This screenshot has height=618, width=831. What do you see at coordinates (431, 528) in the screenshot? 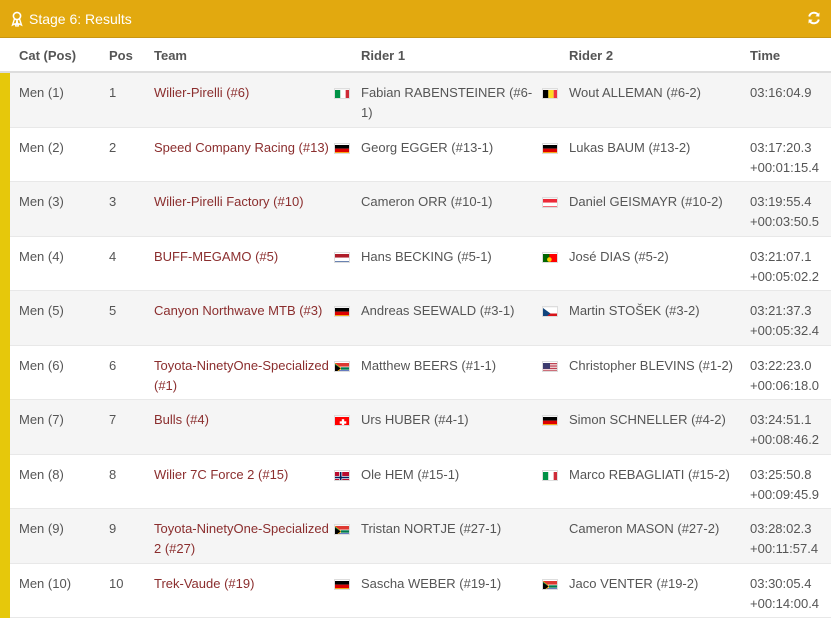
I see `rider1-name: Tristan NORTJE (#27-1)` at bounding box center [431, 528].